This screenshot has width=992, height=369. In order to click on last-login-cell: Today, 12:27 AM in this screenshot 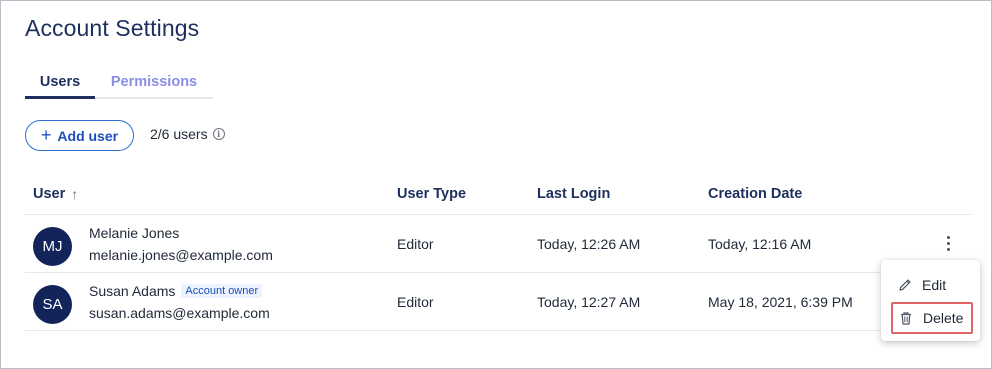, I will do `click(589, 302)`.